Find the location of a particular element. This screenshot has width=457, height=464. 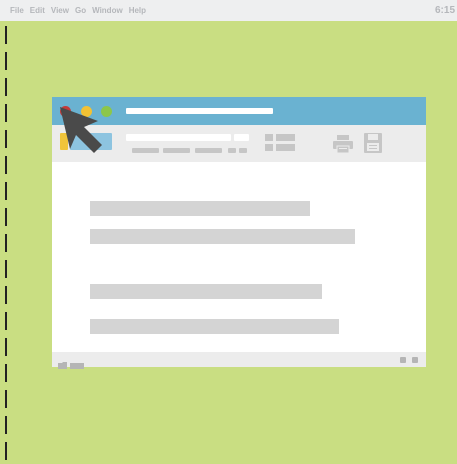

printer-icon is located at coordinates (343, 144).